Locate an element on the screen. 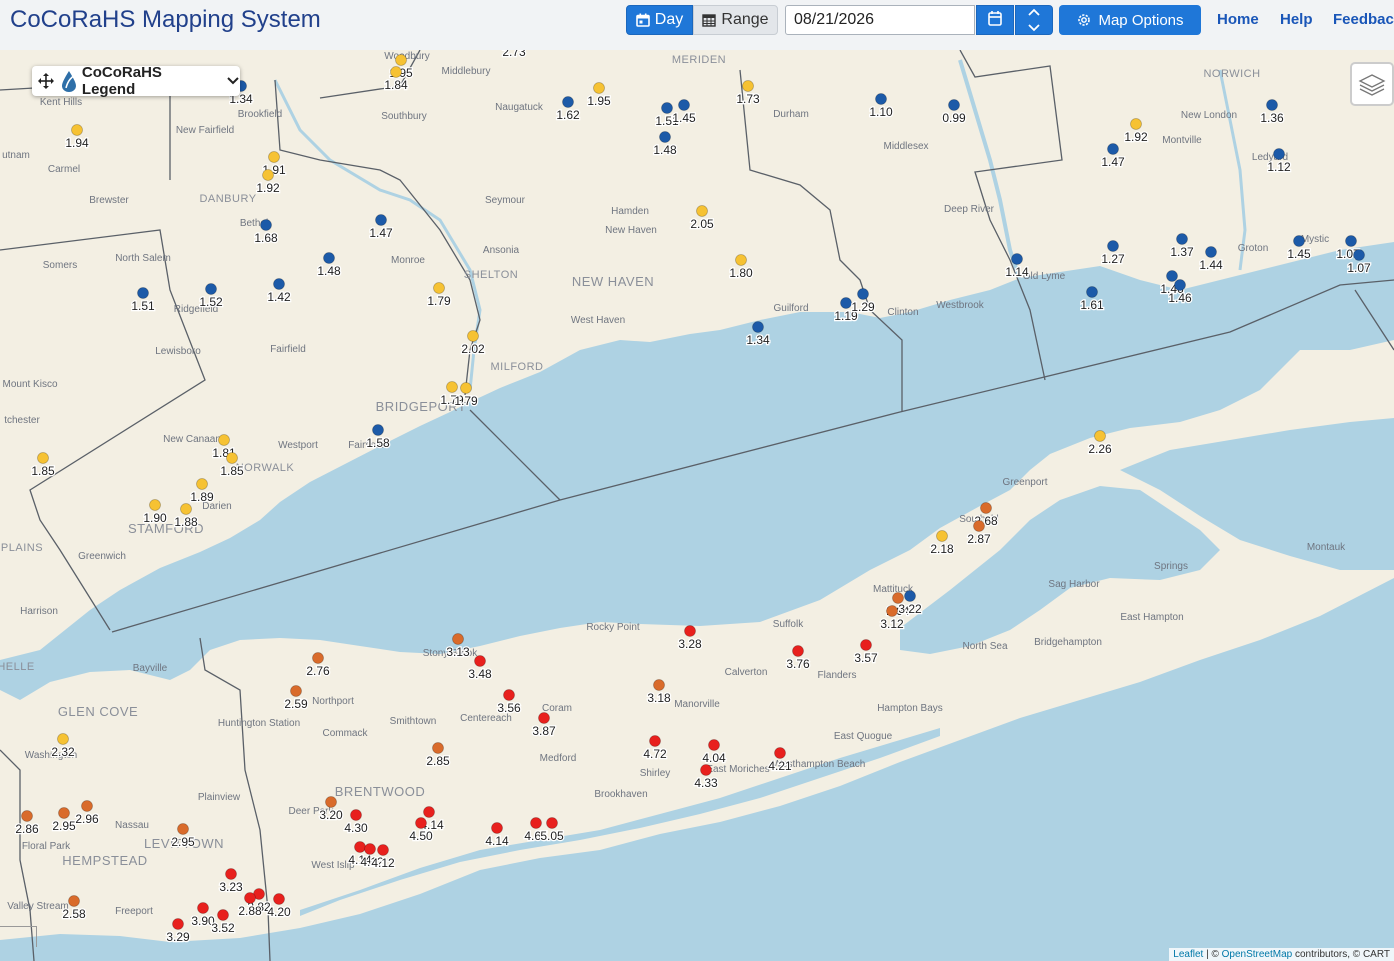 Image resolution: width=1394 pixels, height=961 pixels. day-button: Day is located at coordinates (659, 20).